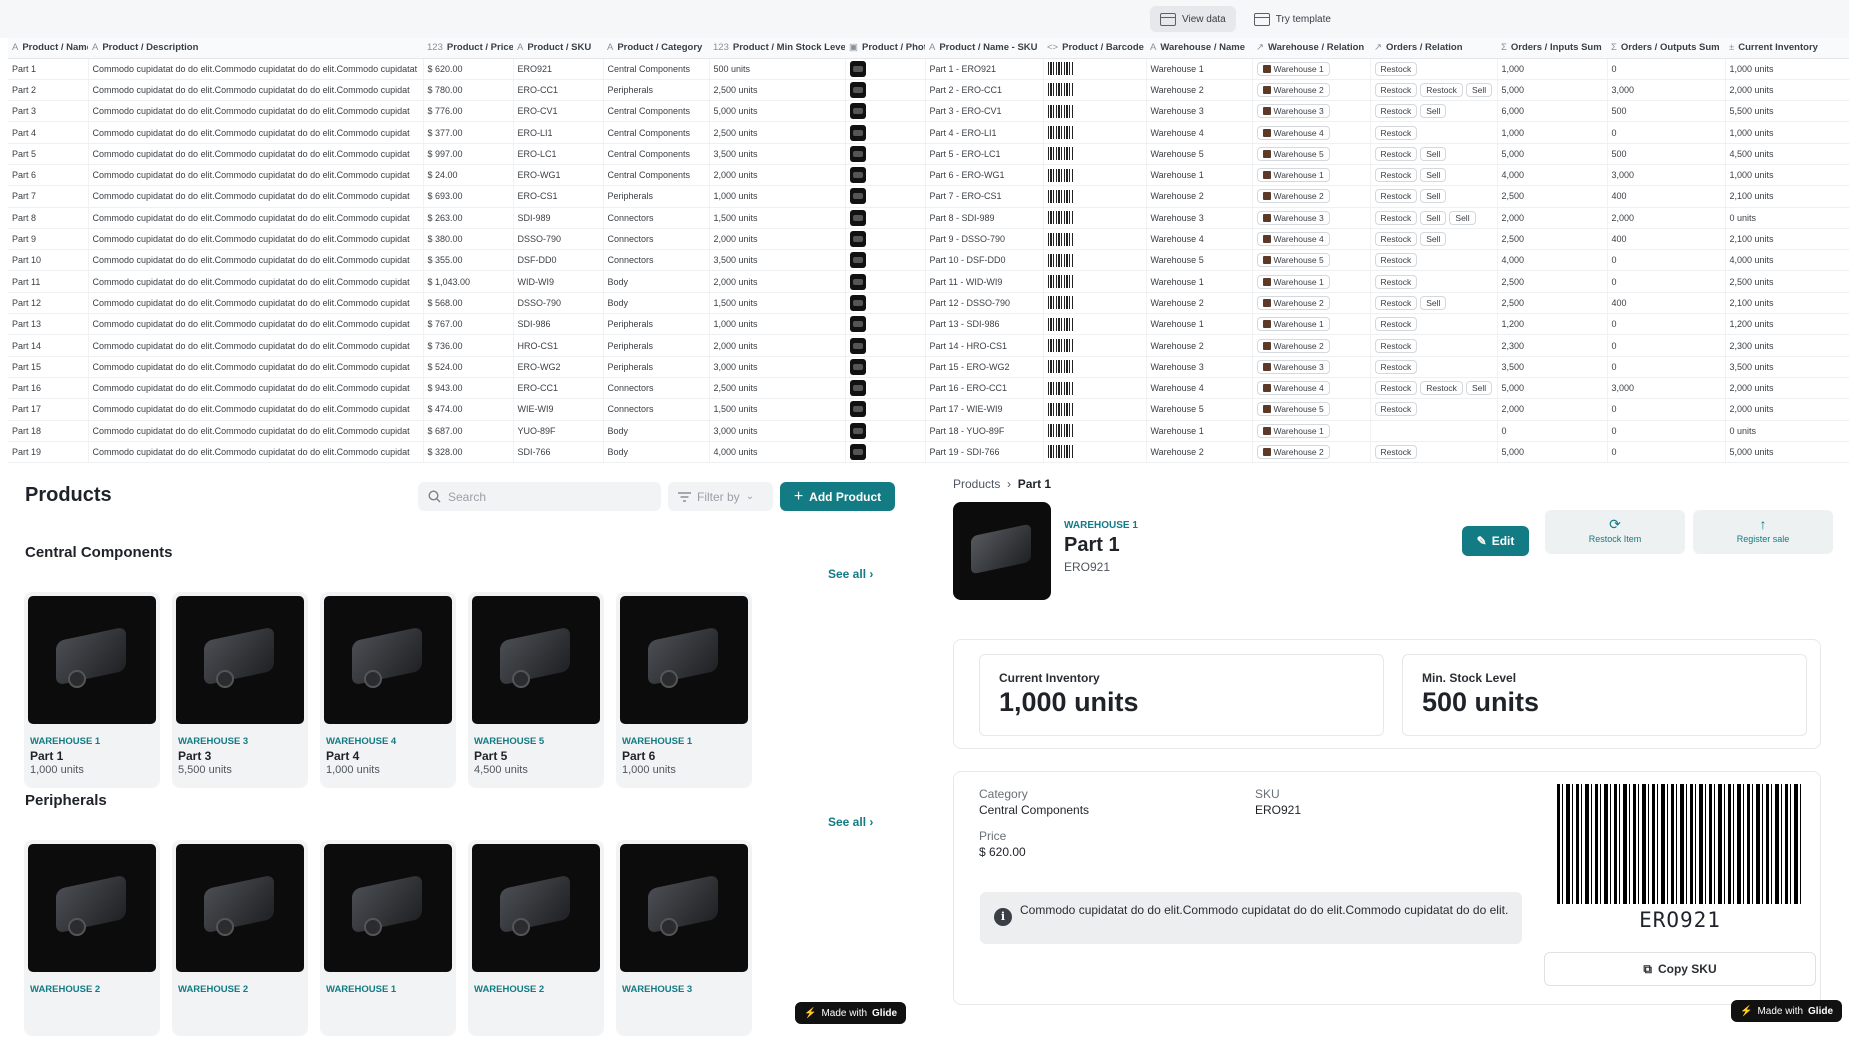 The height and width of the screenshot is (1052, 1849). I want to click on warehouse-chip: Warehouse 2, so click(1293, 302).